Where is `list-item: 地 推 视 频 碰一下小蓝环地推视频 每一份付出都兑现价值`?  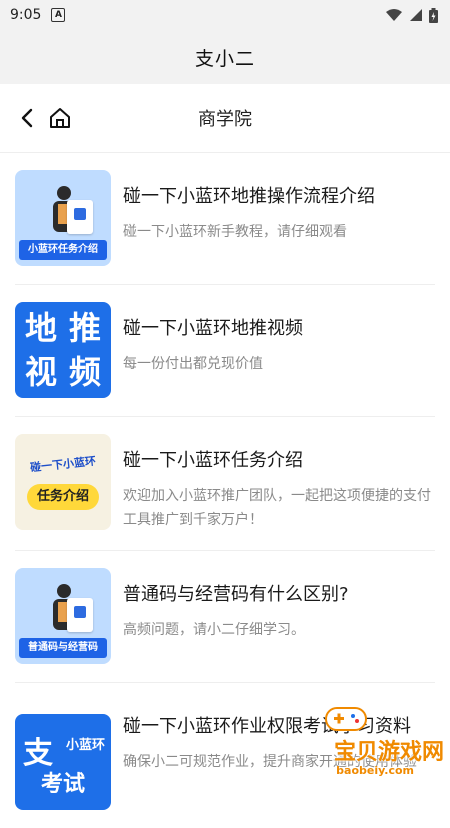 list-item: 地 推 视 频 碰一下小蓝环地推视频 每一份付出都兑现价值 is located at coordinates (225, 351).